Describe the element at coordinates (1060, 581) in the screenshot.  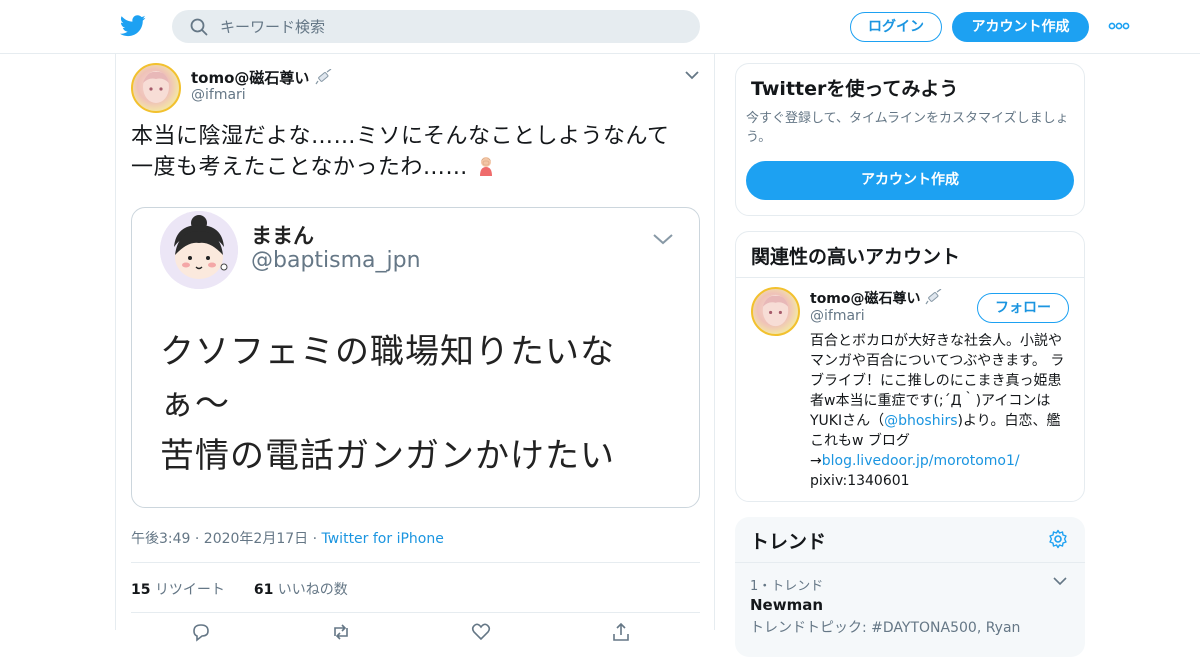
I see `trend-chevron-down-icon` at that location.